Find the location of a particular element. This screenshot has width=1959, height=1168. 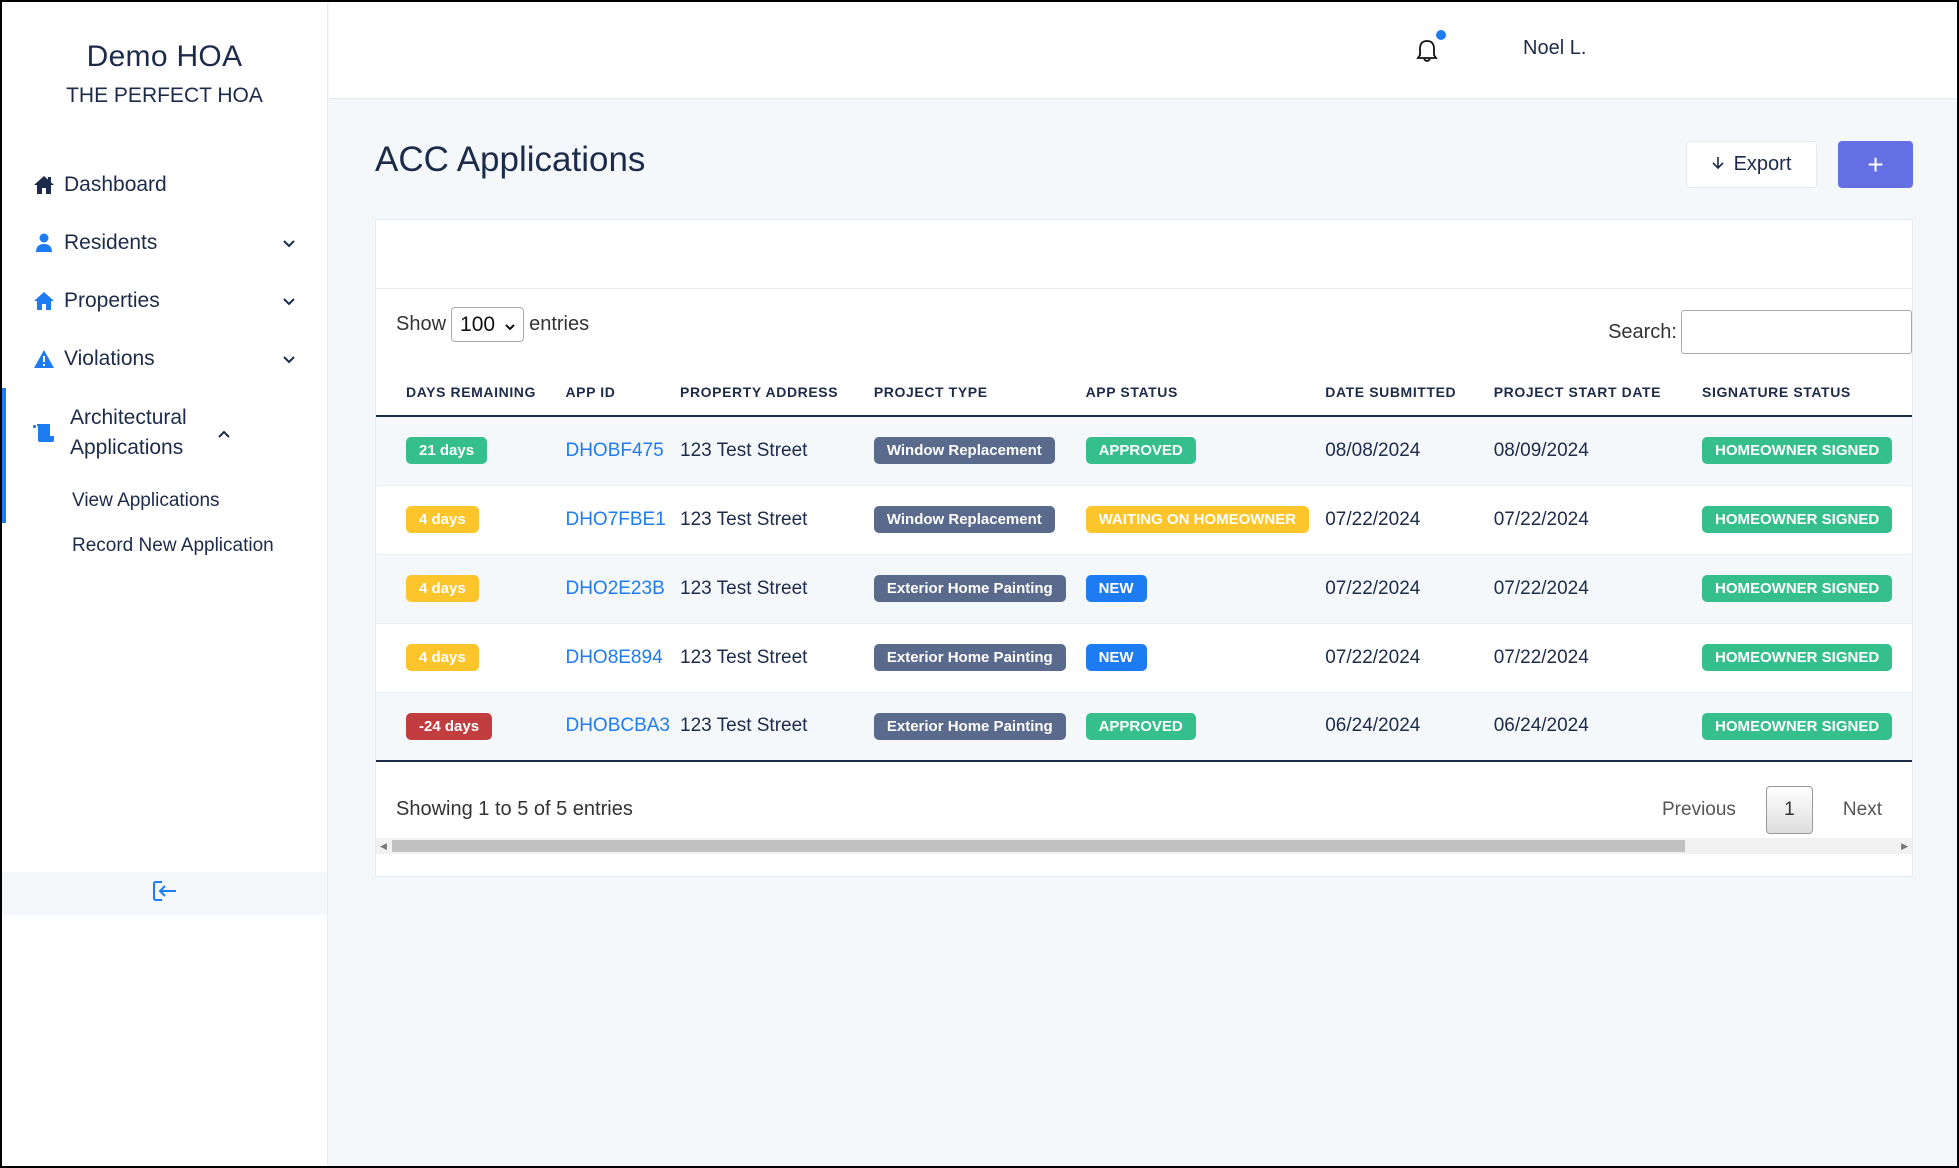

logout-button is located at coordinates (164, 893).